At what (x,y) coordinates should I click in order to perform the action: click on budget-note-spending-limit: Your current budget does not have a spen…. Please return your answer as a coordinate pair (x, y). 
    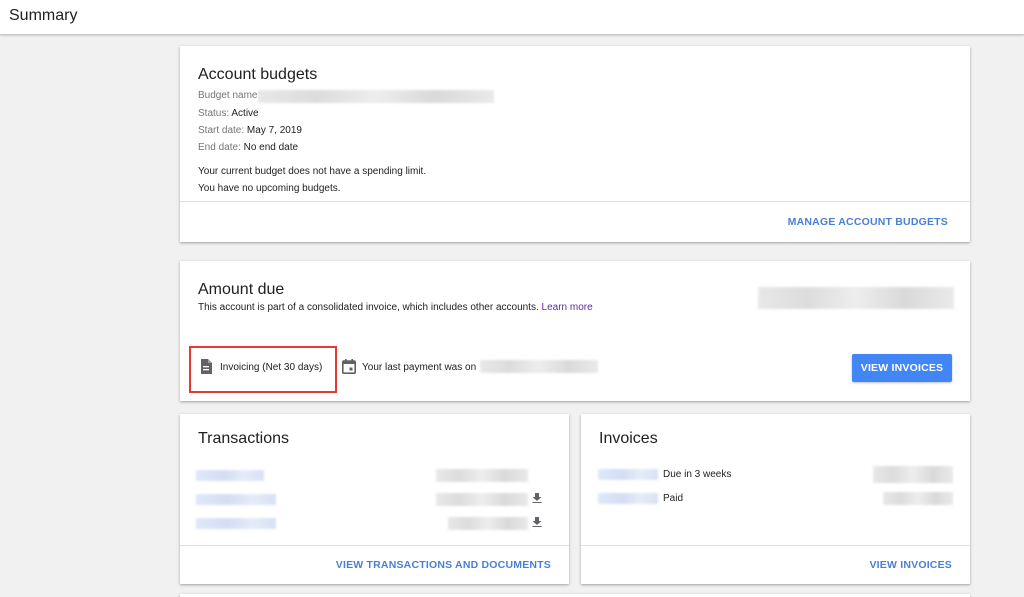
    Looking at the image, I should click on (312, 171).